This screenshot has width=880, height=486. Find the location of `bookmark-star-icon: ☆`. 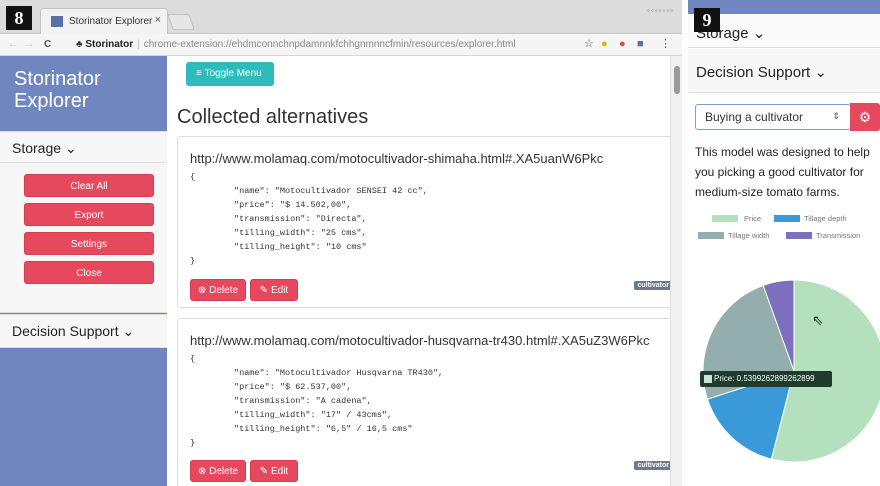

bookmark-star-icon: ☆ is located at coordinates (589, 44).